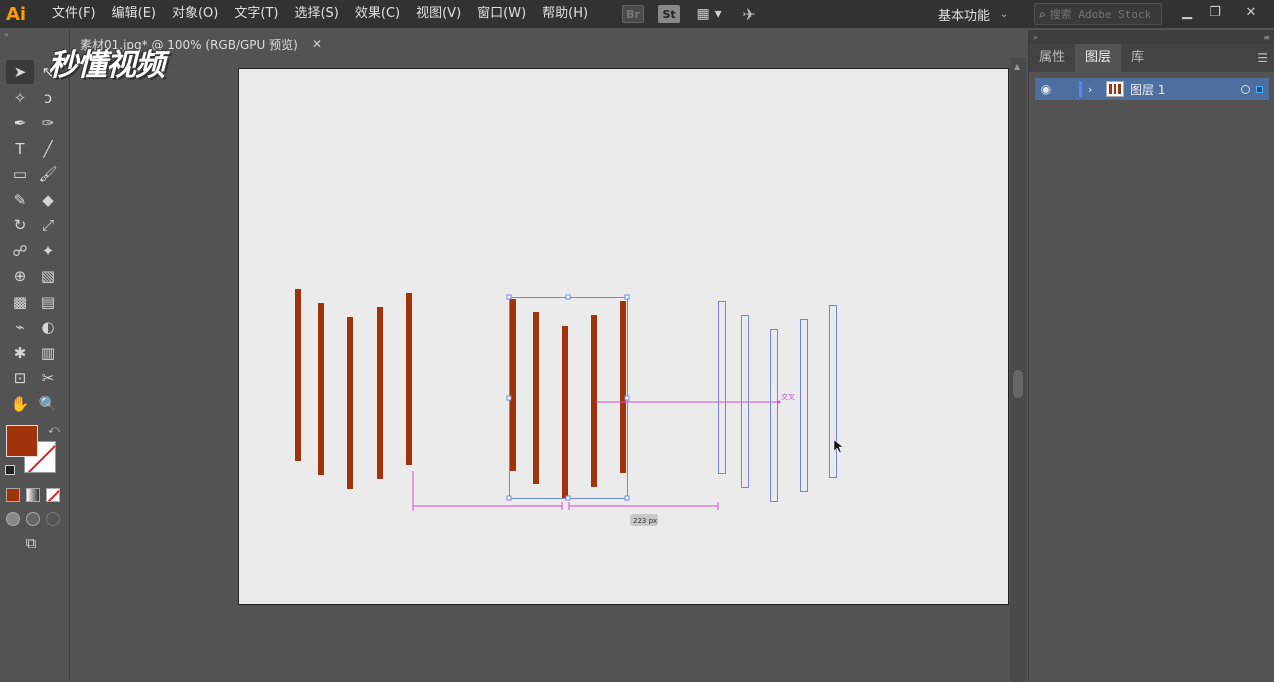  Describe the element at coordinates (20, 123) in the screenshot. I see `pen-tool-icon: ✒` at that location.